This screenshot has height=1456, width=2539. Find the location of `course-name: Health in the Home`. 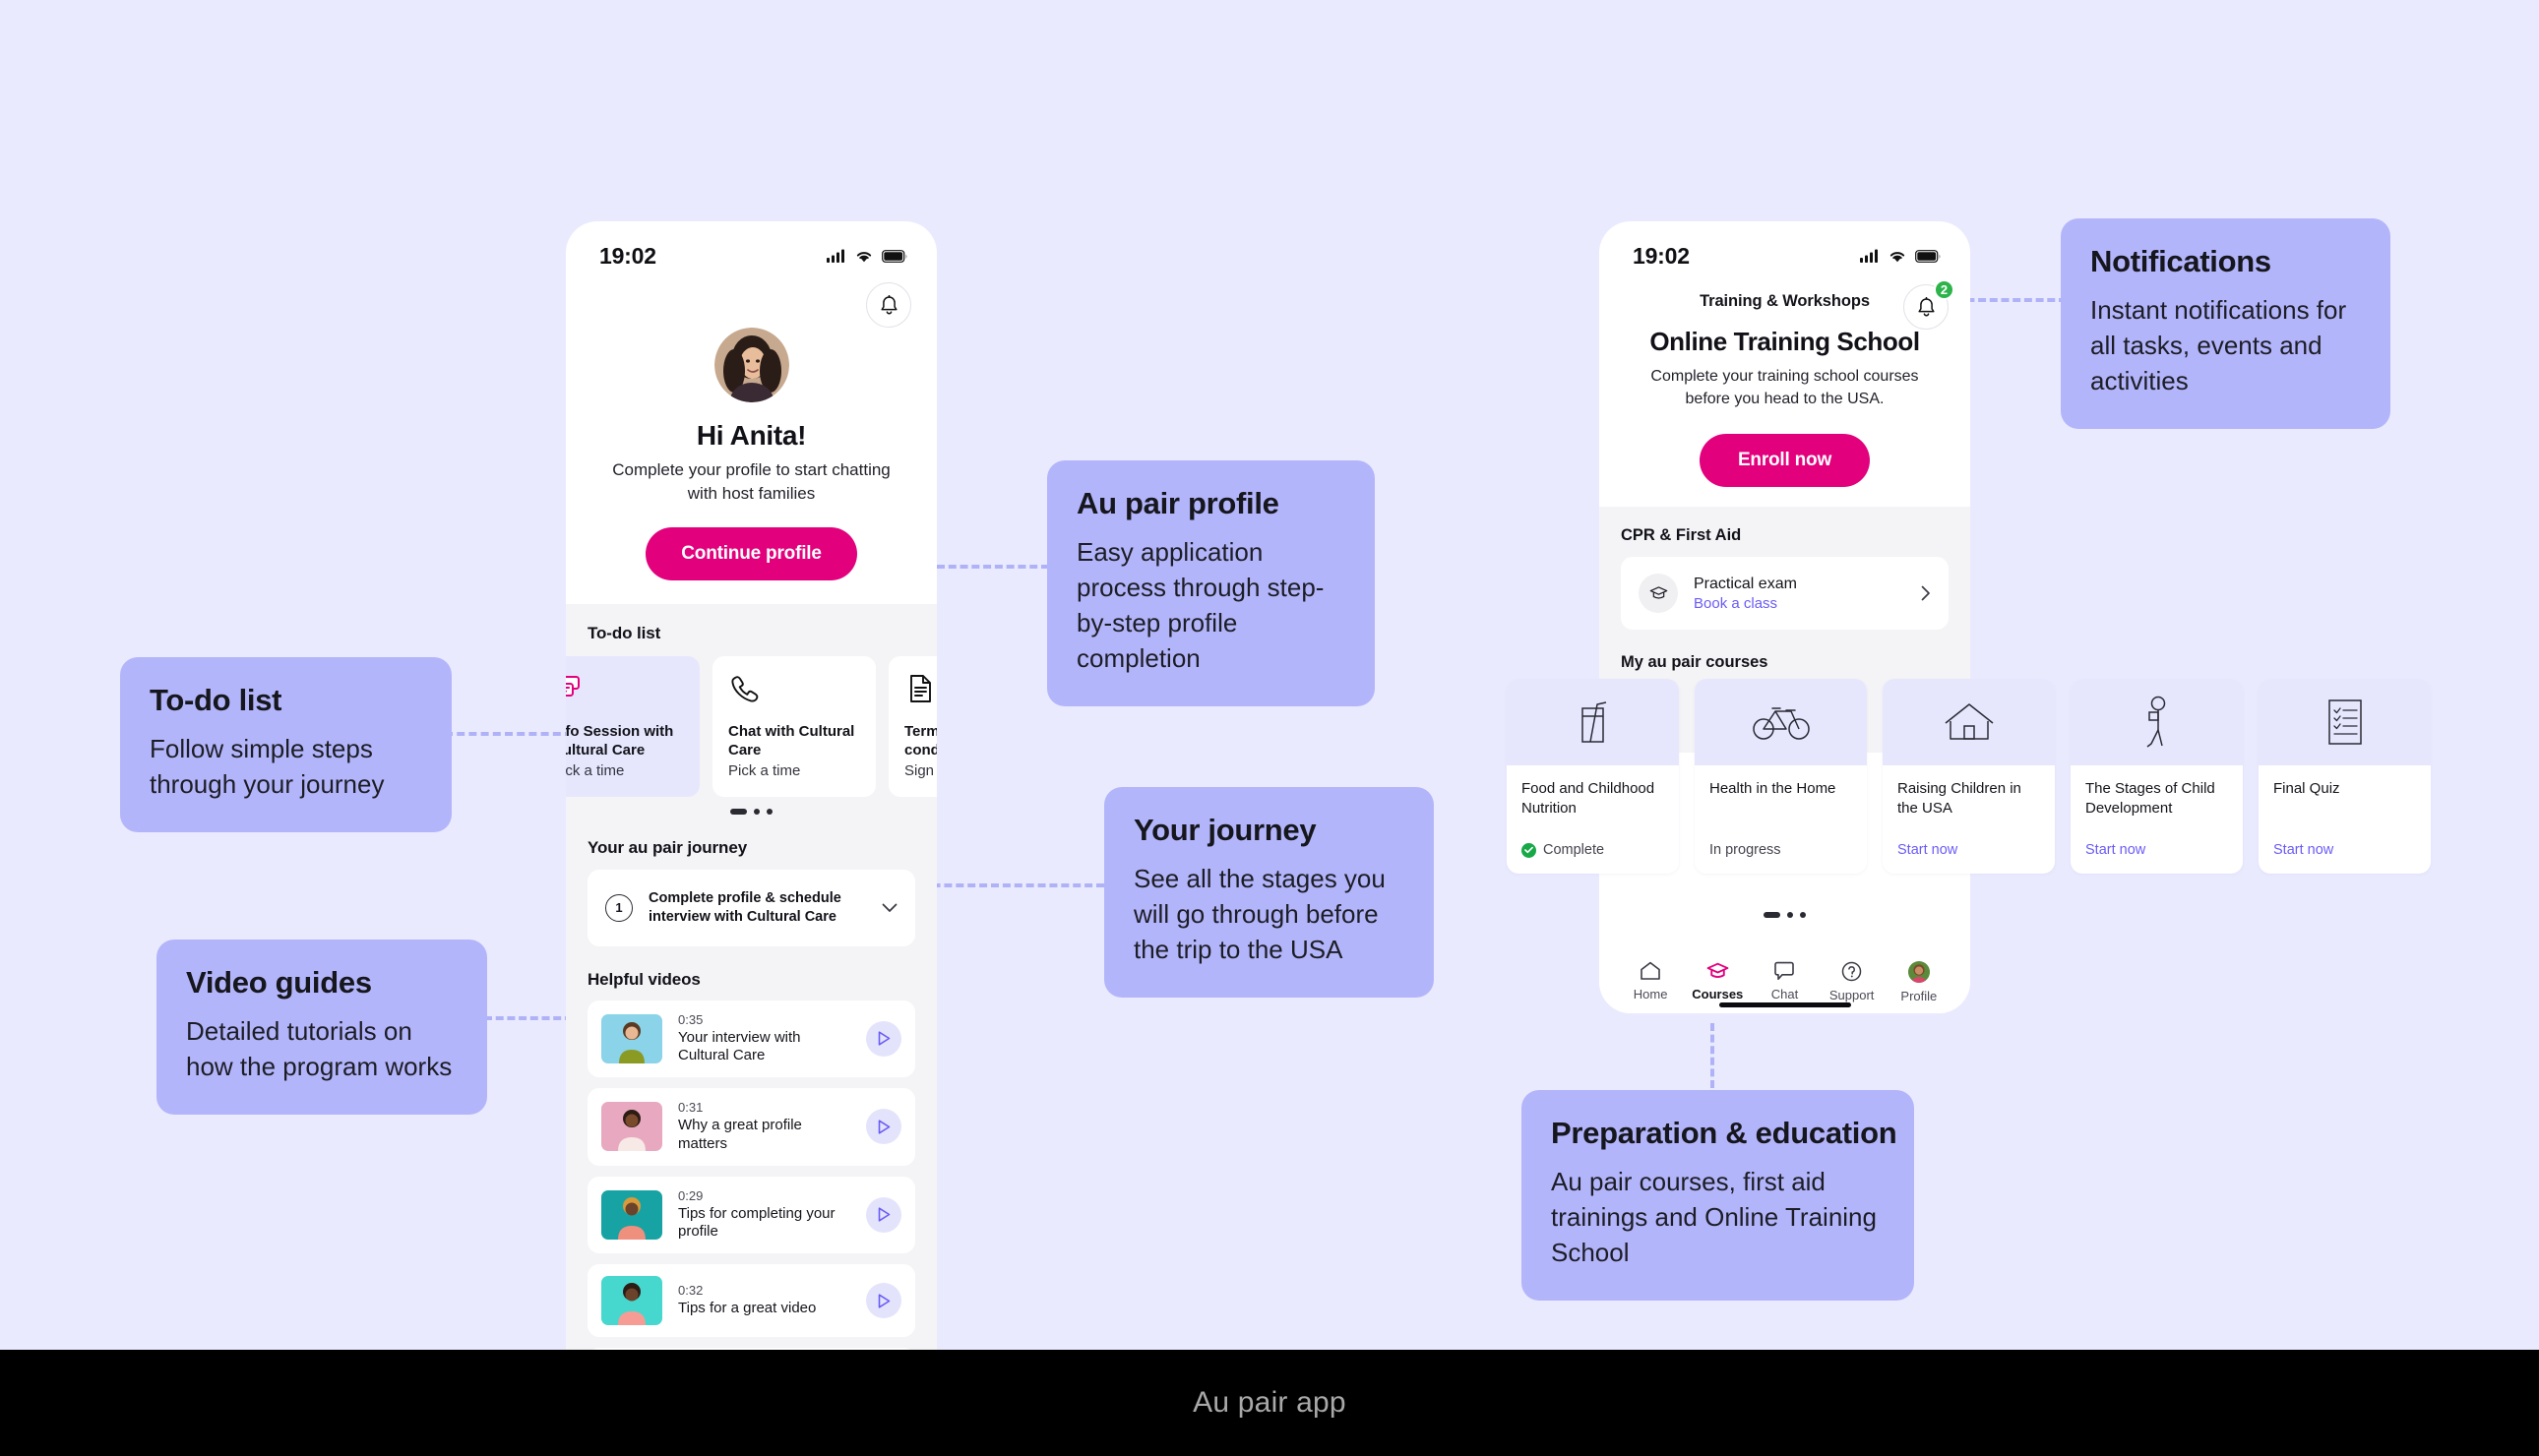

course-name: Health in the Home is located at coordinates (1772, 788).